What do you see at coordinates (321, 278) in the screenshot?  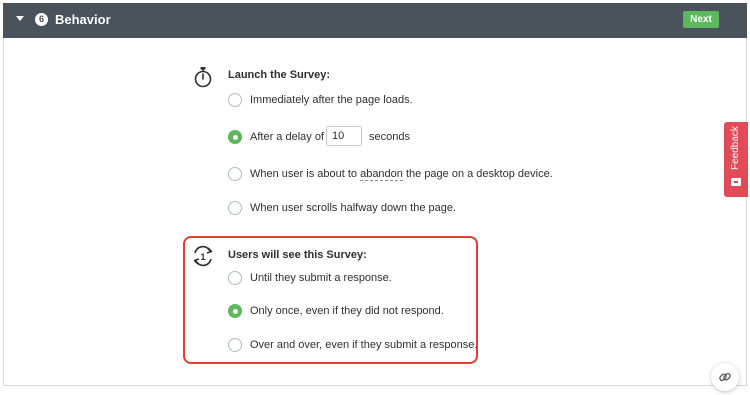 I see `frequency-option-until-submit-label: Until they submit a response.` at bounding box center [321, 278].